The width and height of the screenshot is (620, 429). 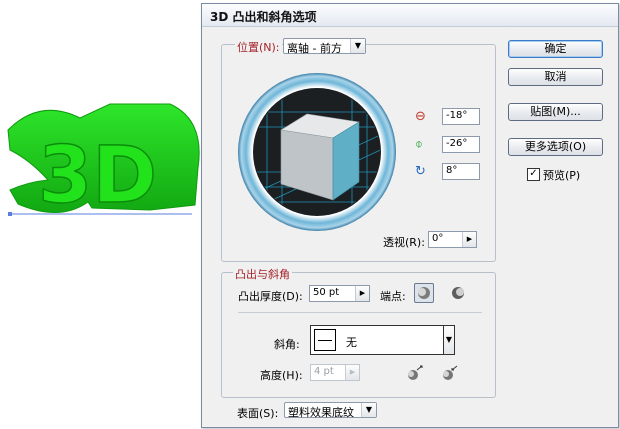 What do you see at coordinates (461, 116) in the screenshot?
I see `x-rotation-input: -18°` at bounding box center [461, 116].